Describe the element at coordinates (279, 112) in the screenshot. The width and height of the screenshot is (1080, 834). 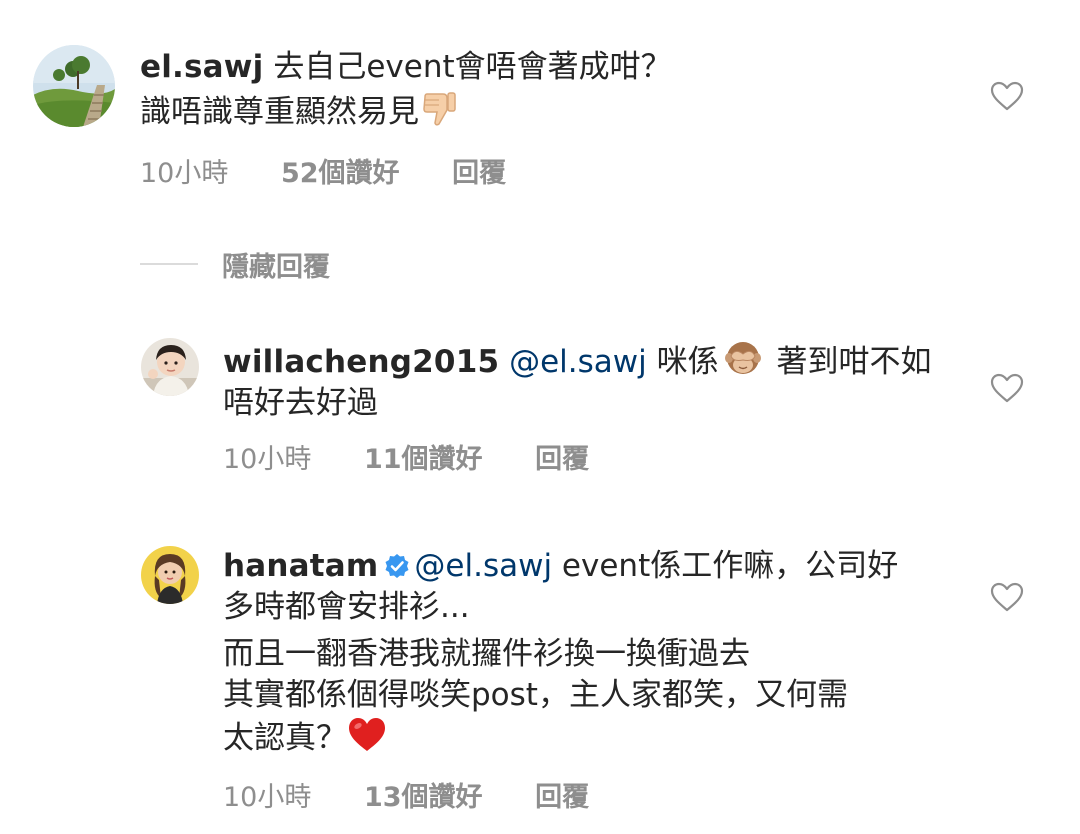
I see `comment-body: 識唔識尊重顯然易見` at that location.